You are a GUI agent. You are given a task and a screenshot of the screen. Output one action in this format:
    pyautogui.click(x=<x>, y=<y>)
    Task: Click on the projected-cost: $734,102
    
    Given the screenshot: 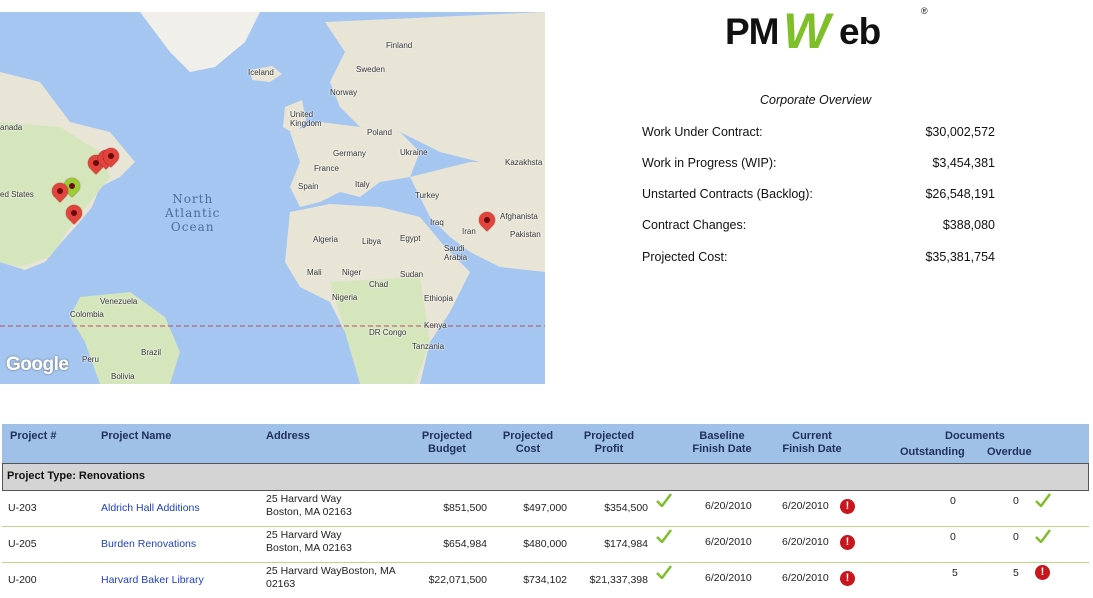 What is the action you would take?
    pyautogui.click(x=545, y=580)
    